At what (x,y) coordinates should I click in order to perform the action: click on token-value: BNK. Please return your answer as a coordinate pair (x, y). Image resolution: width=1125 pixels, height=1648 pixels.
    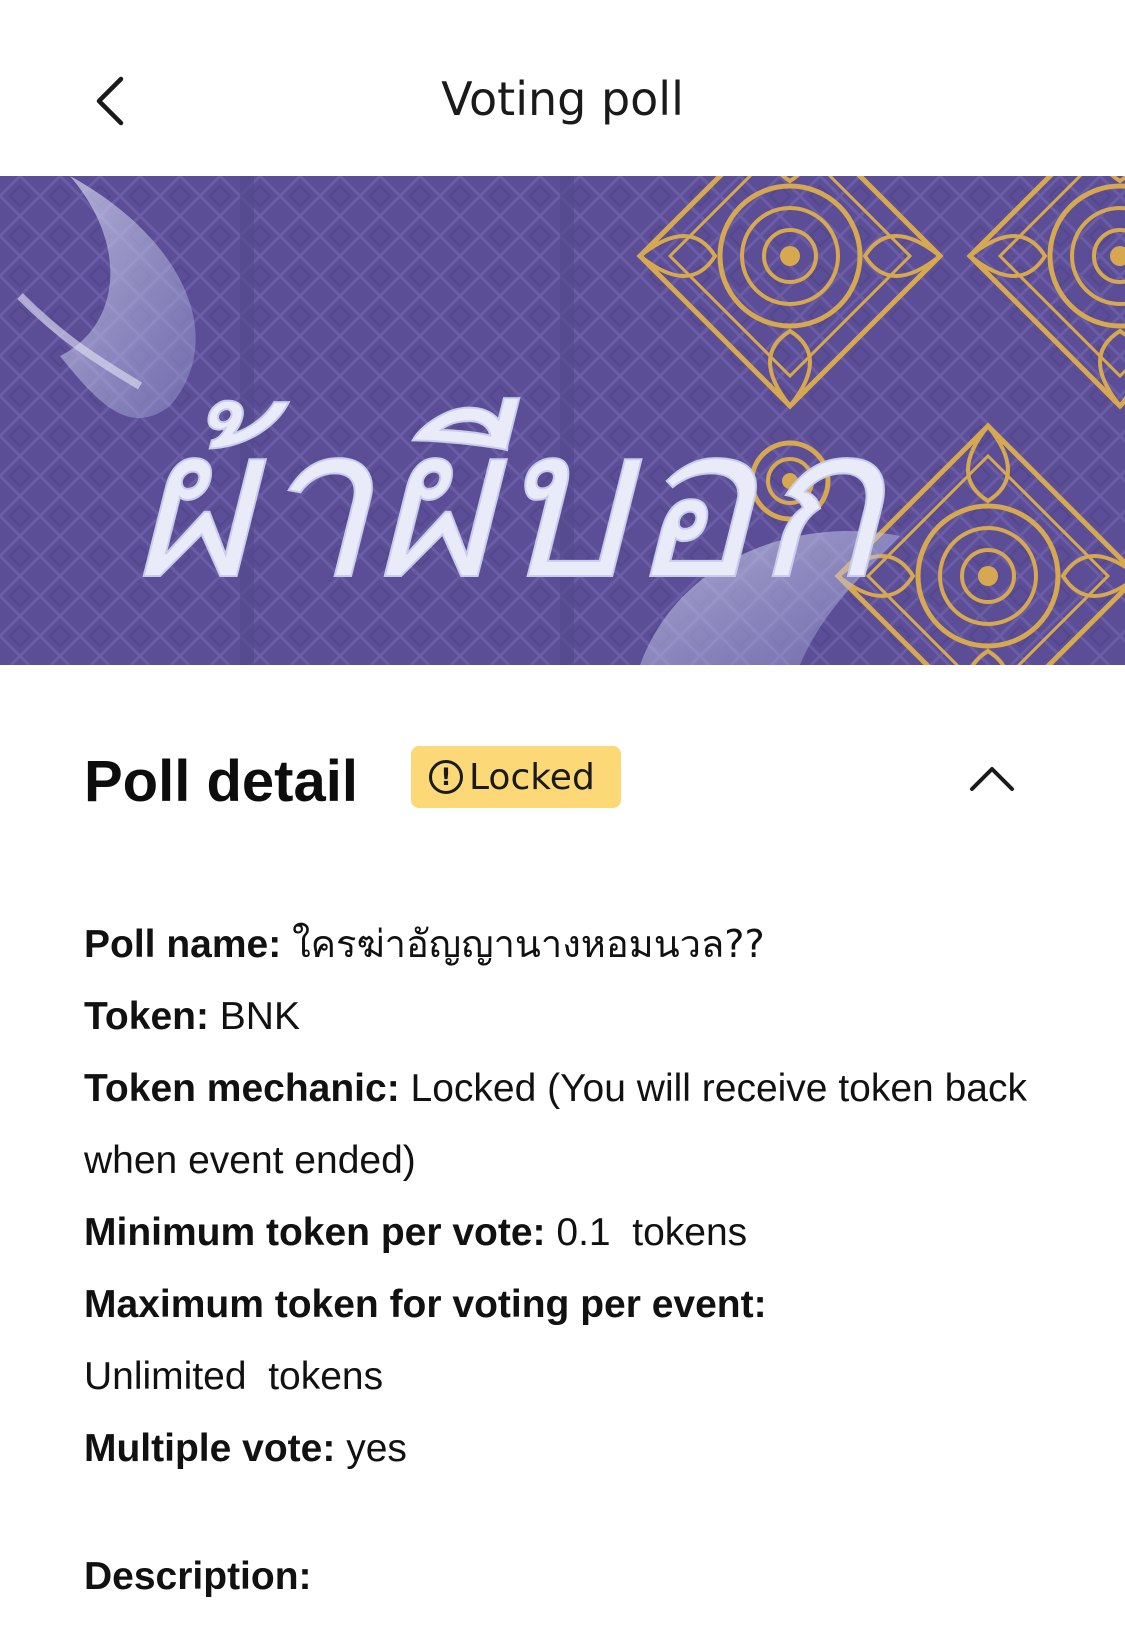
    Looking at the image, I should click on (259, 1016).